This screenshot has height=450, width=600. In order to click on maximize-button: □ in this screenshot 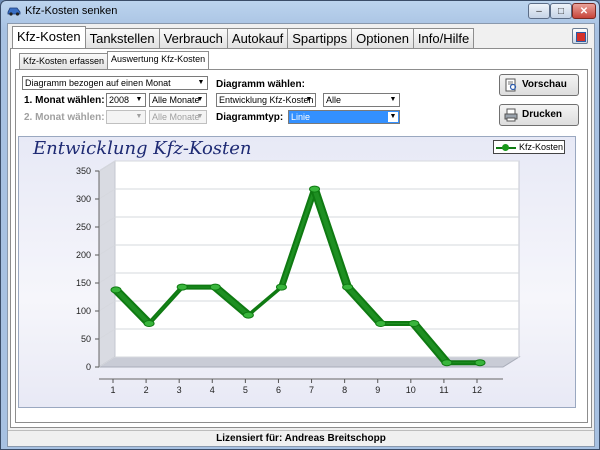, I will do `click(561, 11)`.